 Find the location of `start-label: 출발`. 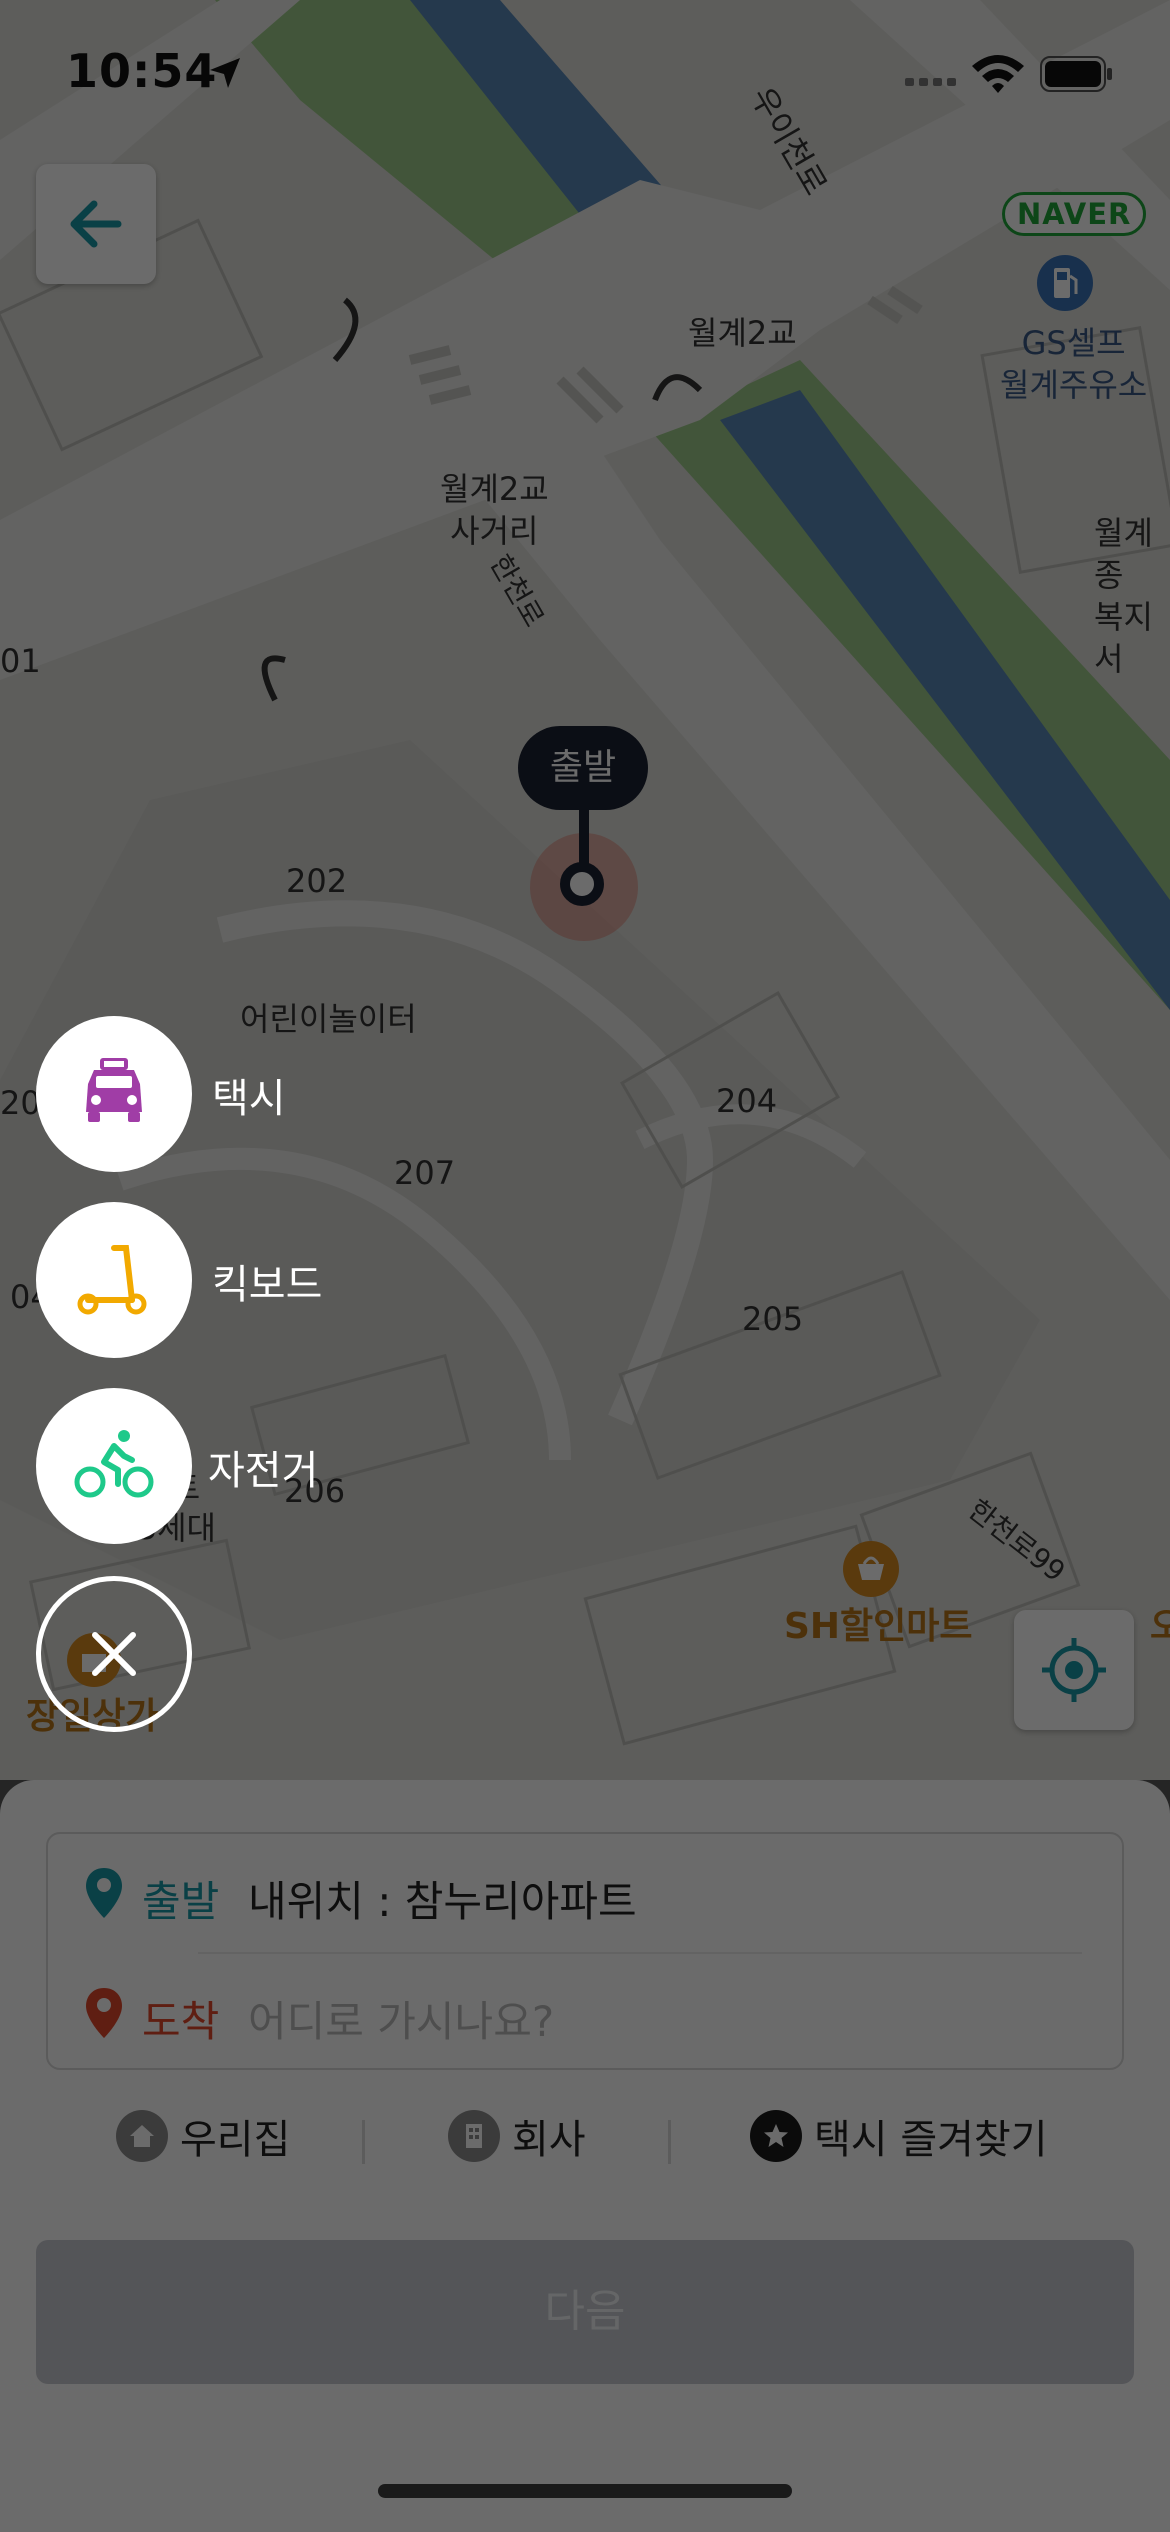

start-label: 출발 is located at coordinates (181, 1901).